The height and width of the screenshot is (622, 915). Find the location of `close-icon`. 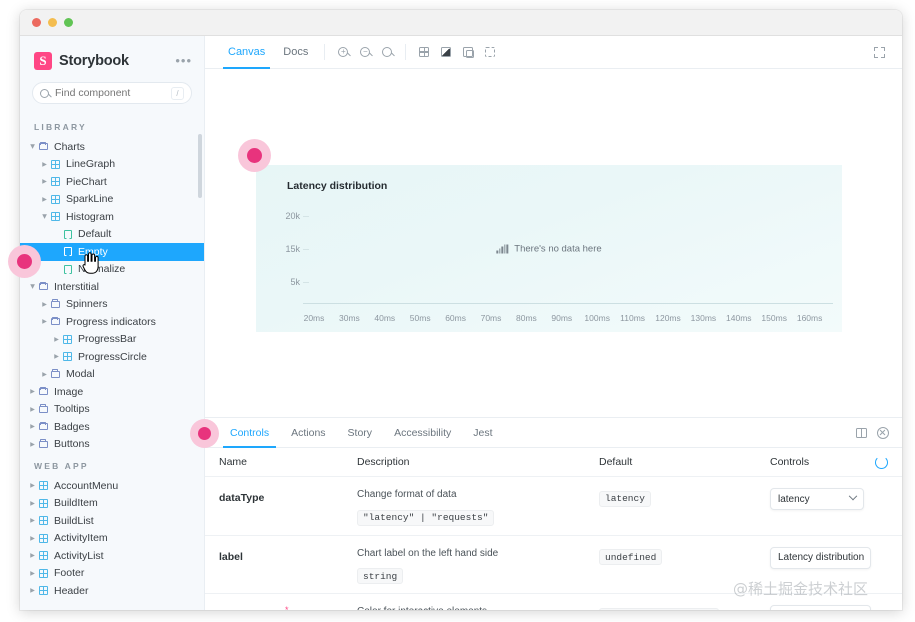

close-icon is located at coordinates (883, 432).